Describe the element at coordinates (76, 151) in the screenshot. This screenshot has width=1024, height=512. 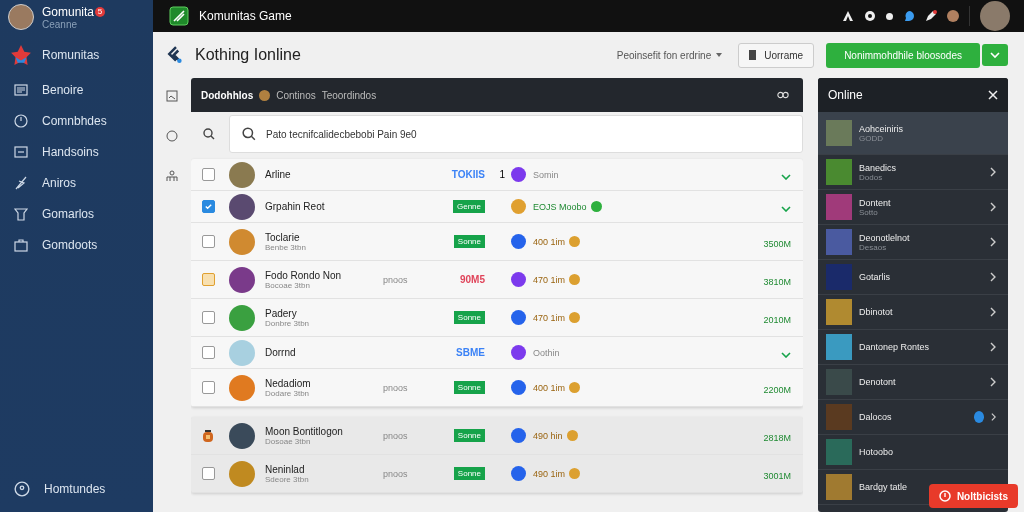
I see `sidebar-item: Handsoins` at that location.